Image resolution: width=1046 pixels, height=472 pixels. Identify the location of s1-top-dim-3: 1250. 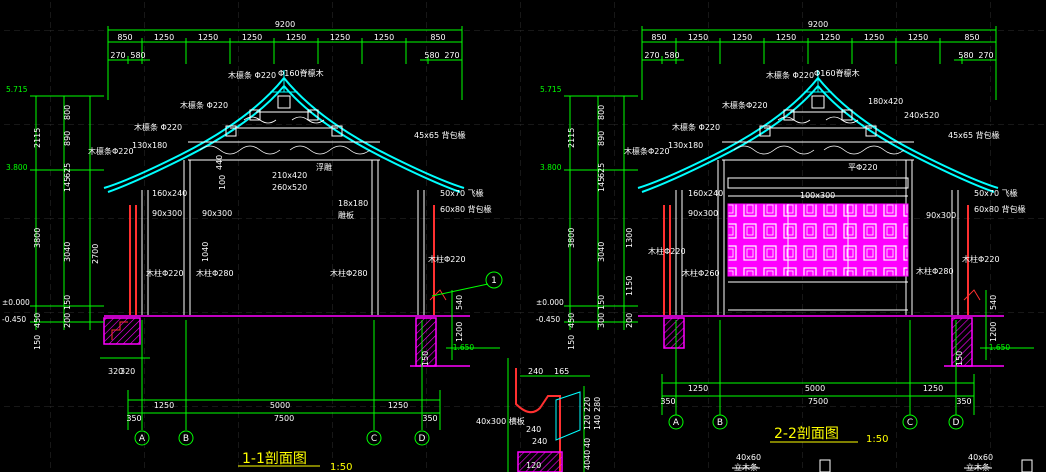
(208, 37).